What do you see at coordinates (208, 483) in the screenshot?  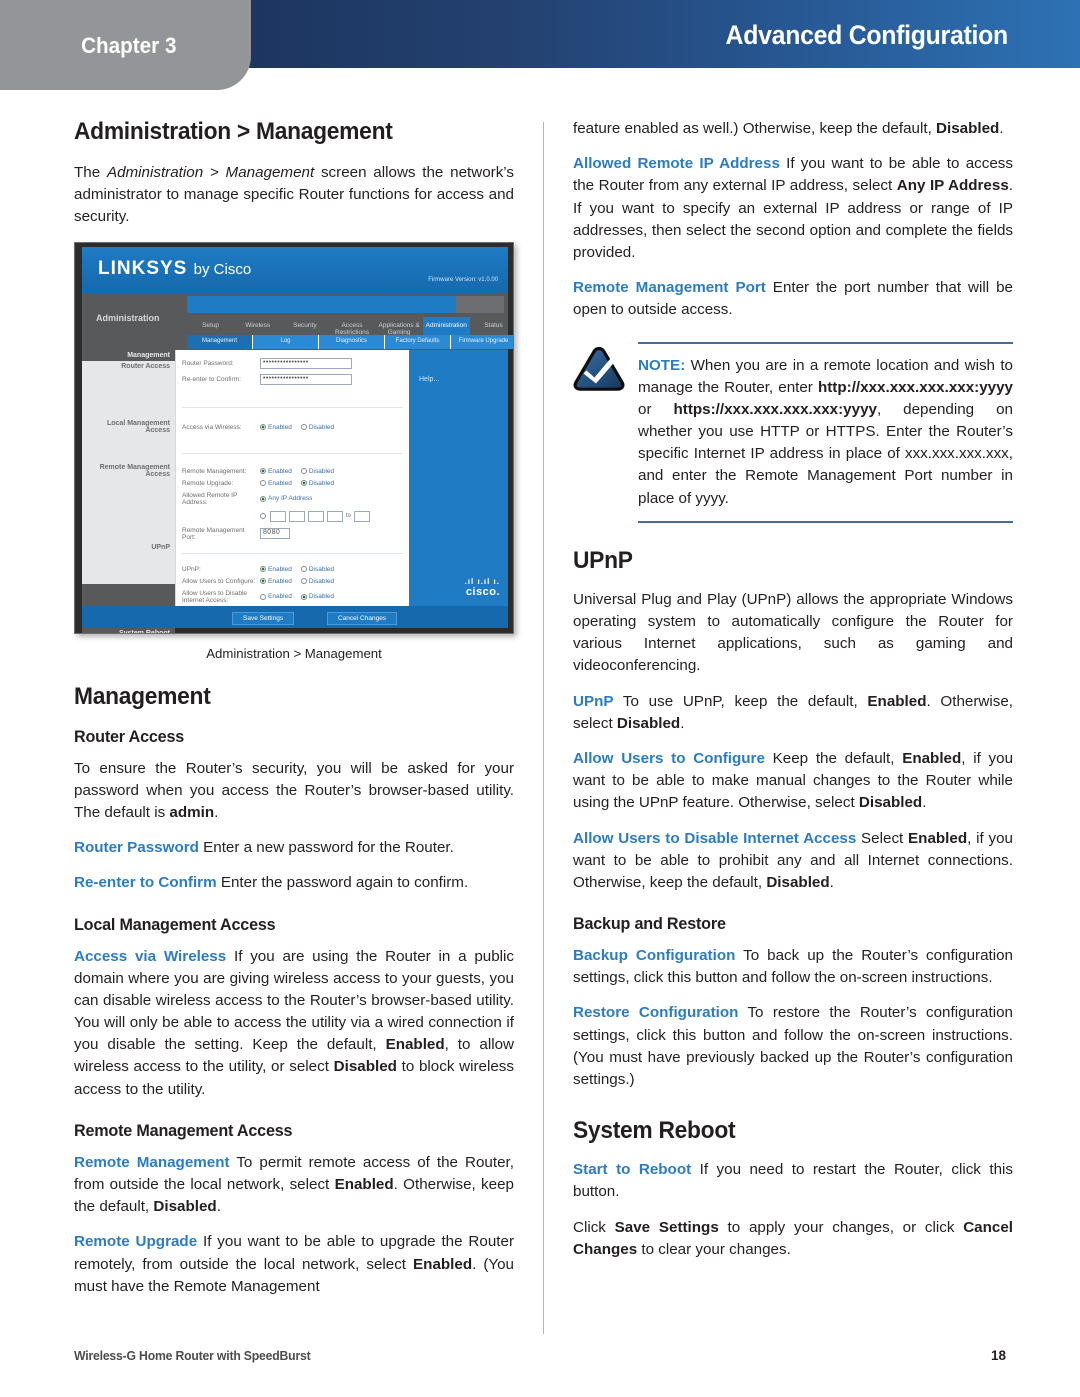 I see `screenshot-field-label: Remote Upgrade:` at bounding box center [208, 483].